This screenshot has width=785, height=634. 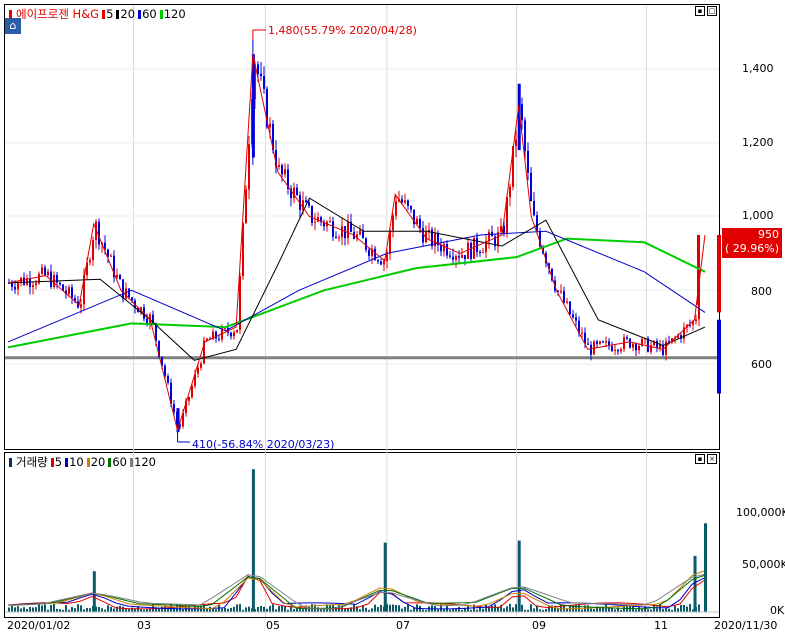 What do you see at coordinates (39, 625) in the screenshot?
I see `x-tick-label: 2020/01/02` at bounding box center [39, 625].